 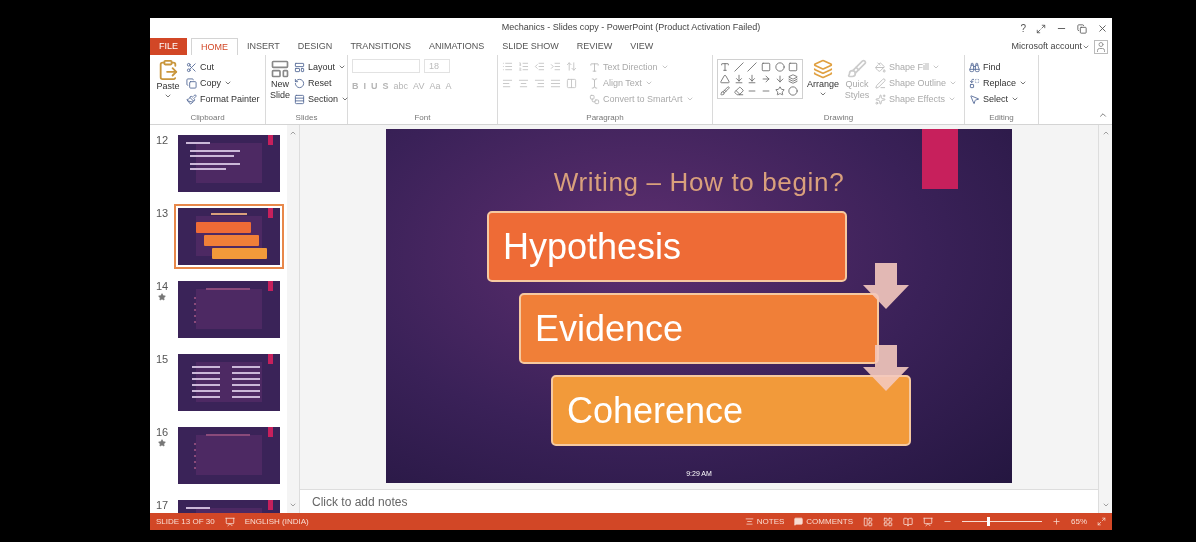 What do you see at coordinates (1101, 521) in the screenshot?
I see `fit-to-window-icon` at bounding box center [1101, 521].